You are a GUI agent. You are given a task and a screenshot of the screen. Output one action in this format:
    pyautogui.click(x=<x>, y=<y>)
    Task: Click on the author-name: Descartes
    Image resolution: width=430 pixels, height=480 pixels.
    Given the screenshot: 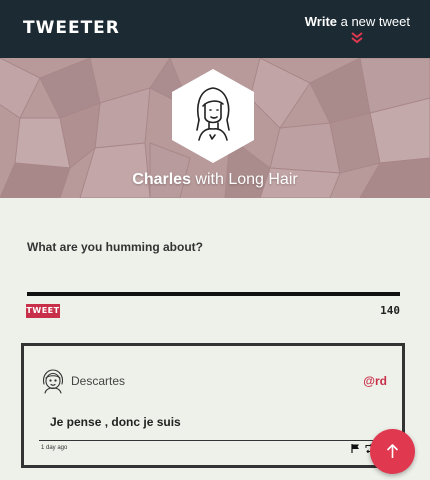 What is the action you would take?
    pyautogui.click(x=98, y=381)
    